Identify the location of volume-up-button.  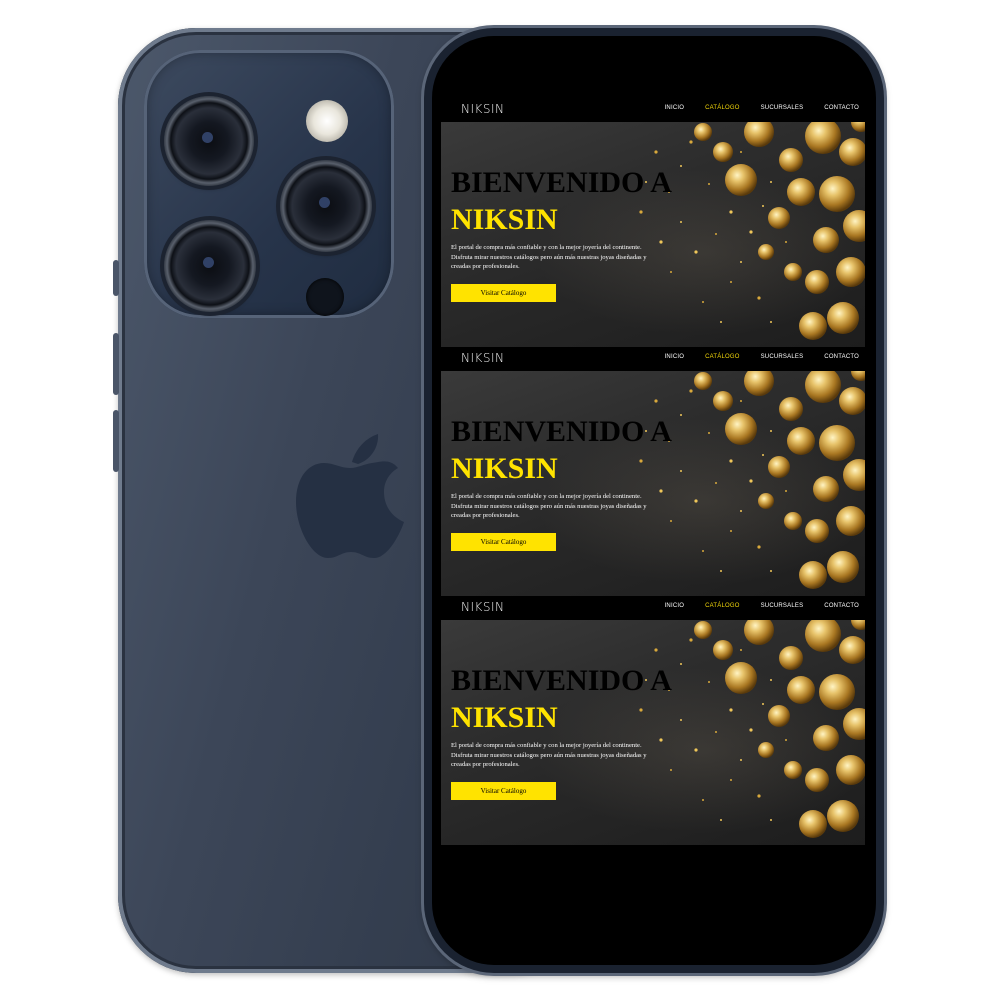
(116, 364).